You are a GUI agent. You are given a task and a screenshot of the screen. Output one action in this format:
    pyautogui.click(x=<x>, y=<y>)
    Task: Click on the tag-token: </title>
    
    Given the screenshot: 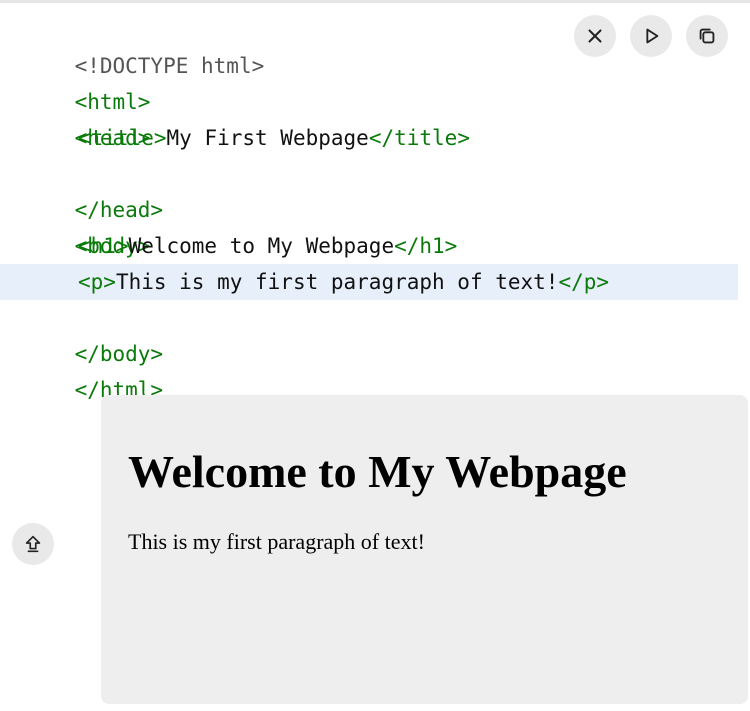 What is the action you would take?
    pyautogui.click(x=419, y=138)
    